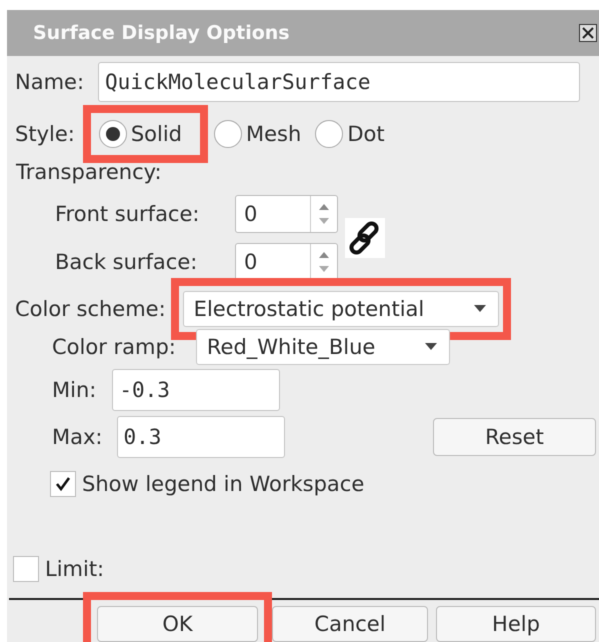 This screenshot has height=642, width=599. Describe the element at coordinates (161, 33) in the screenshot. I see `window-title: Surface Display Options` at that location.